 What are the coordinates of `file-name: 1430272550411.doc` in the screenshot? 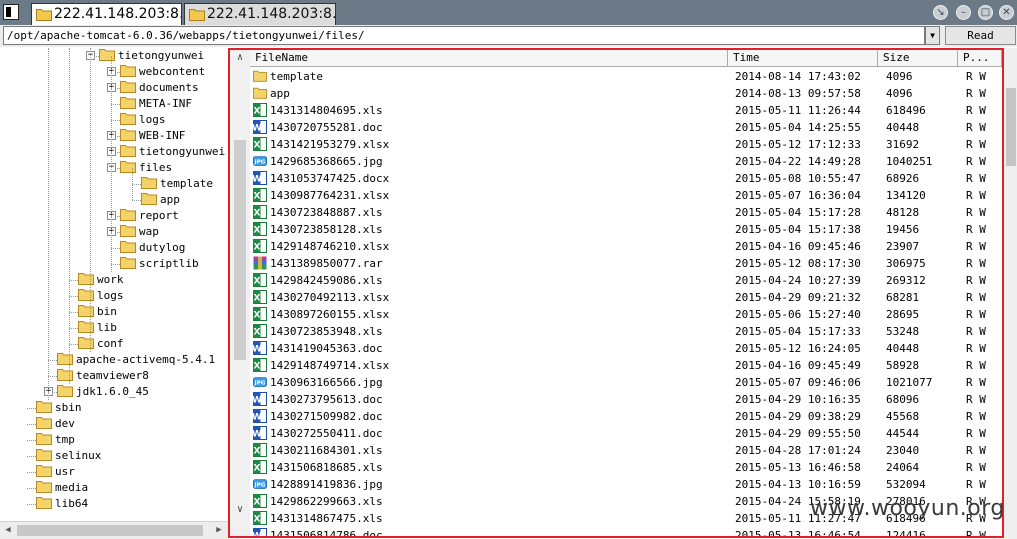 It's located at (326, 433).